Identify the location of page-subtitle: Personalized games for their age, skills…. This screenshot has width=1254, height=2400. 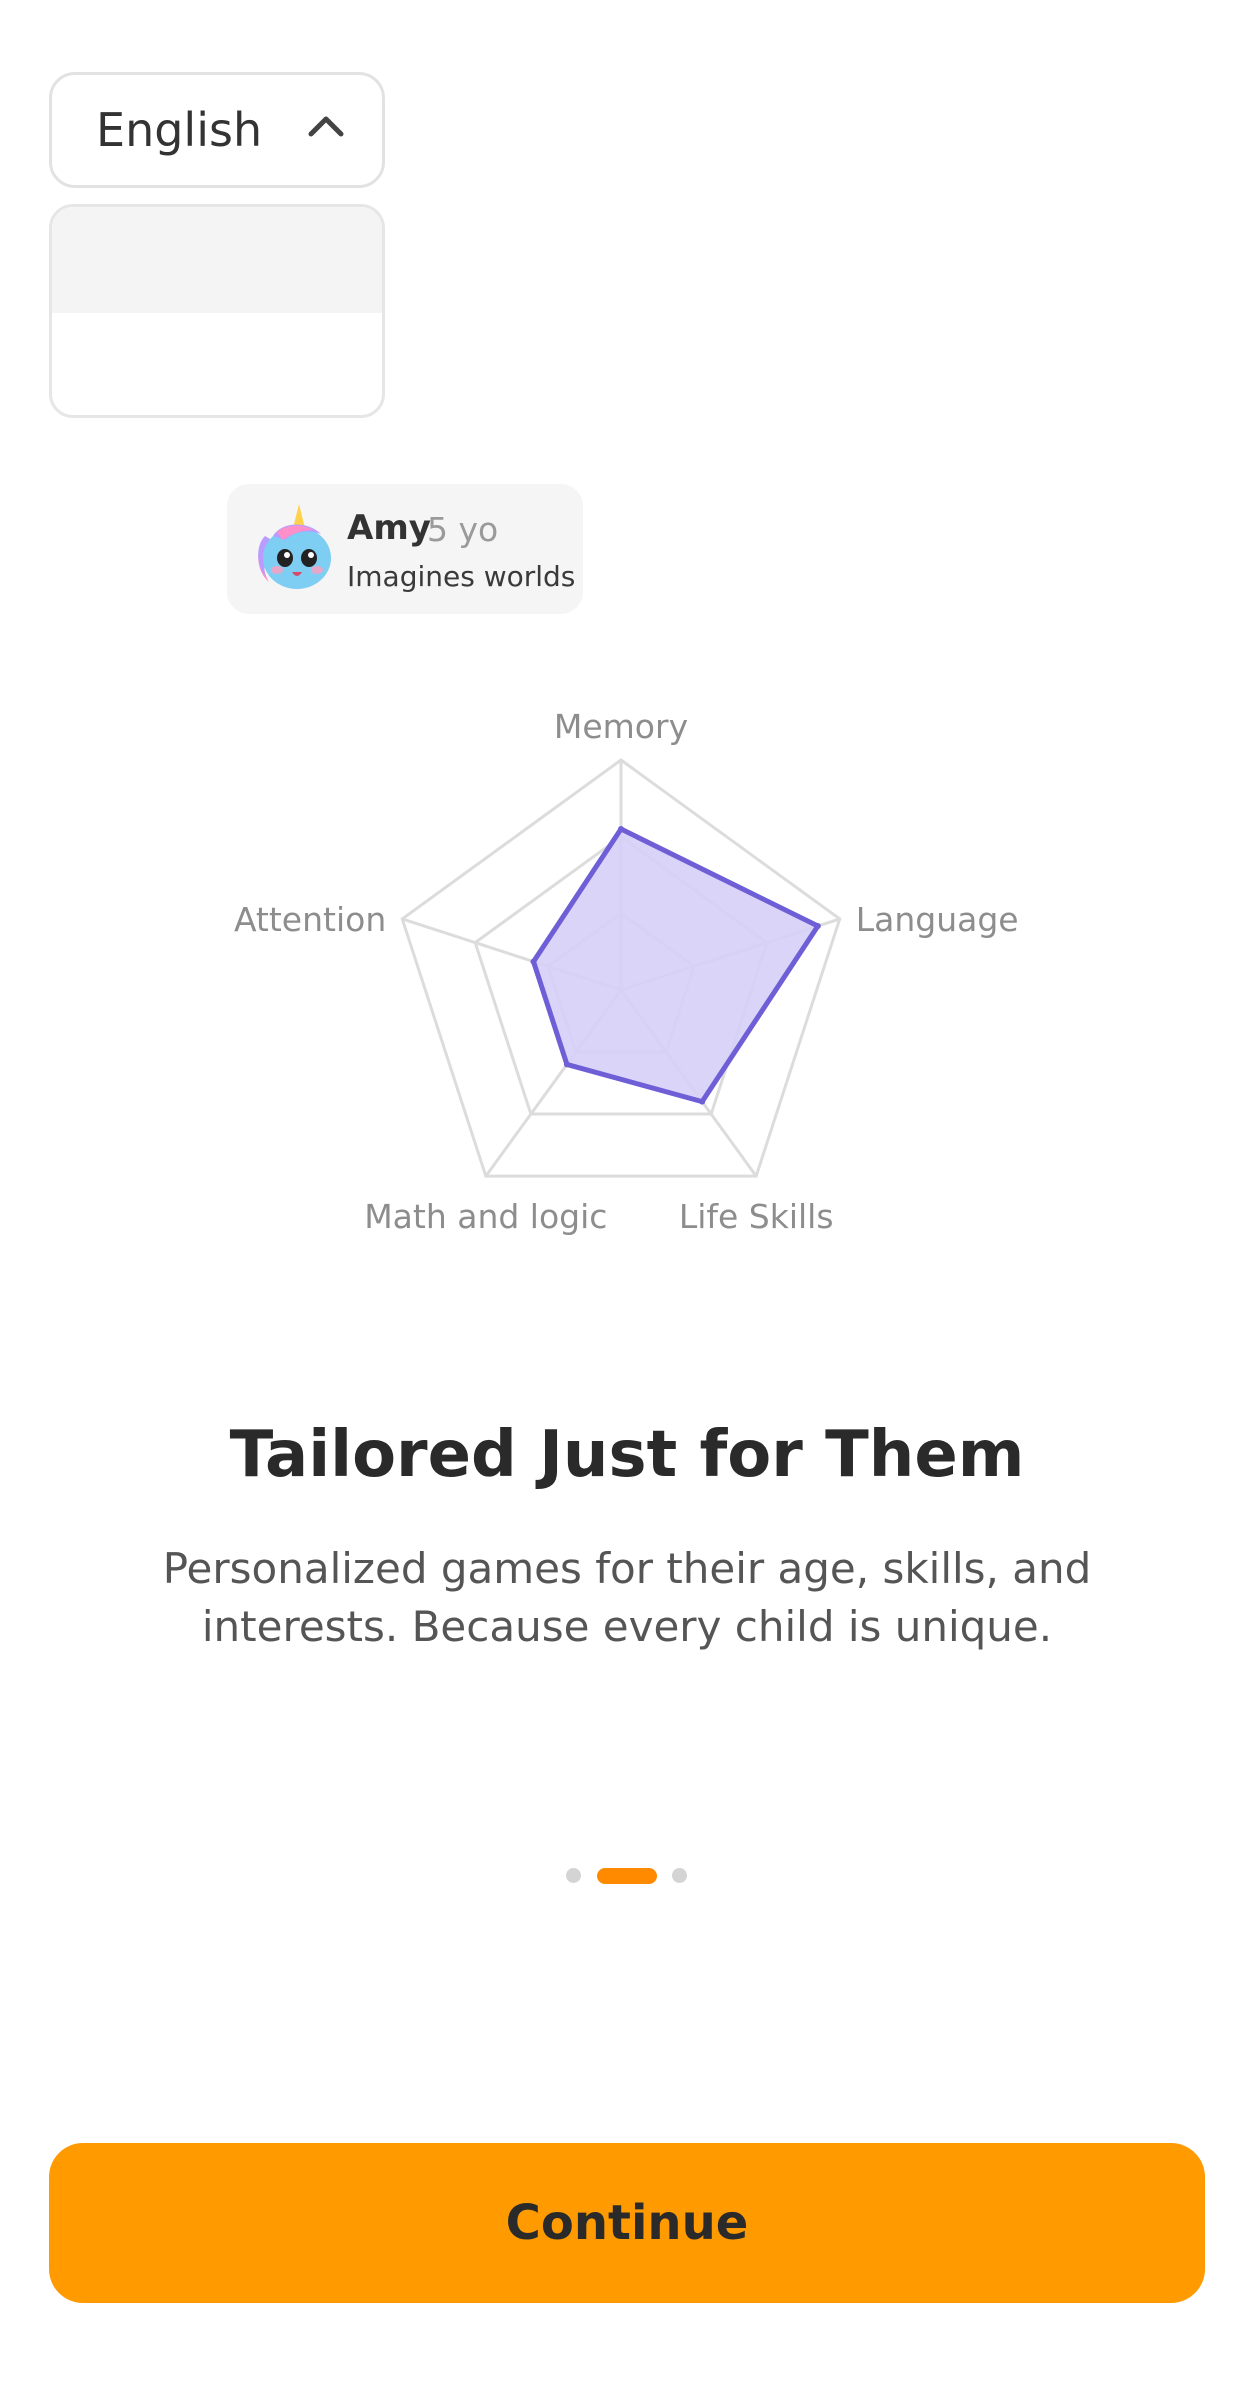
(627, 1597).